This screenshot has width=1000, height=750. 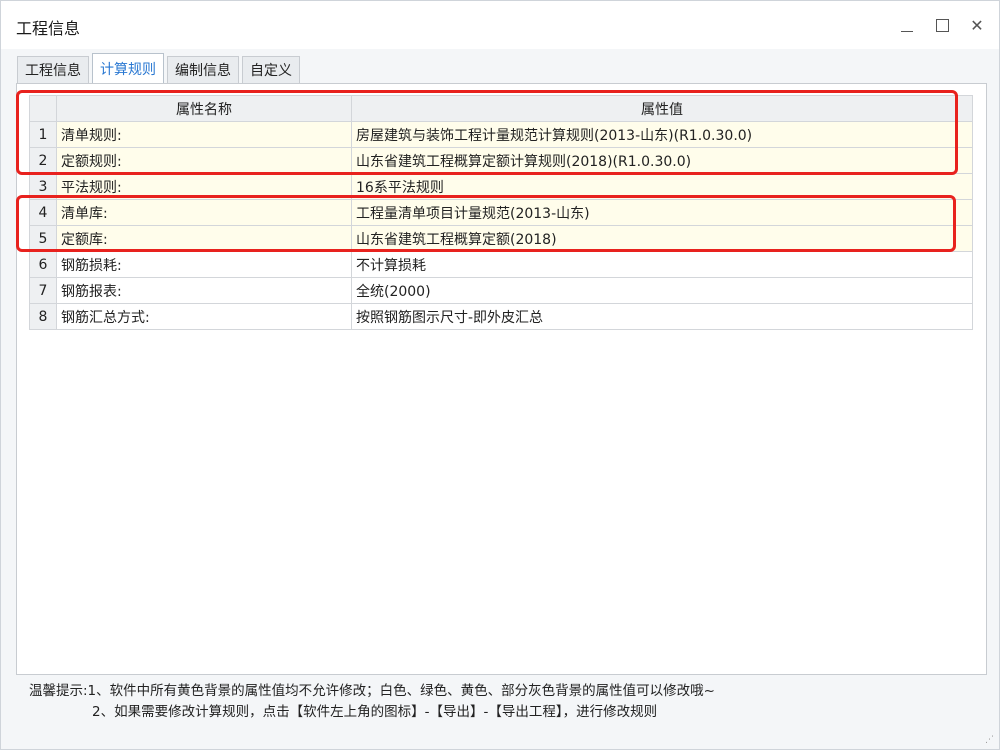 What do you see at coordinates (204, 108) in the screenshot?
I see `header-property-name: 属性名称` at bounding box center [204, 108].